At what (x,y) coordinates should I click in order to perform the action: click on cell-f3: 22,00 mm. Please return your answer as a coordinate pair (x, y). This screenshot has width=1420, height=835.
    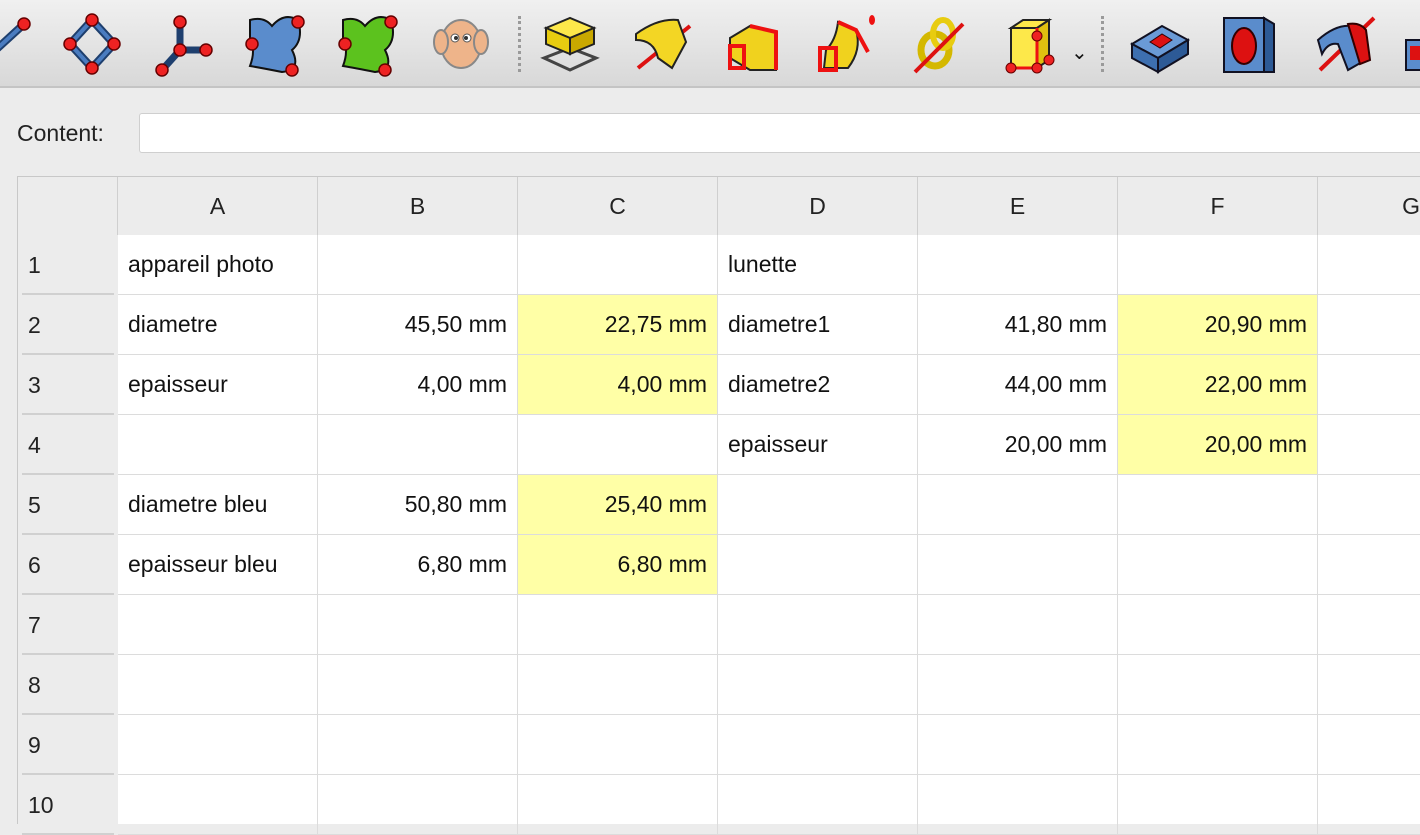
    Looking at the image, I should click on (1218, 385).